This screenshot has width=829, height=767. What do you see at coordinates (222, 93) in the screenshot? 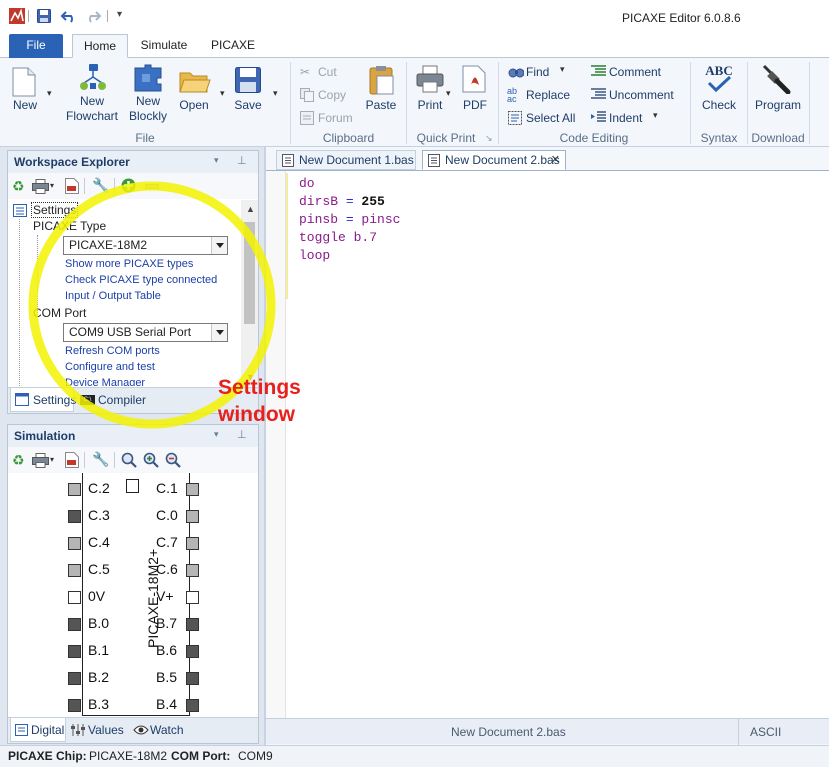
I see `open-dropdown-icon: ▾` at bounding box center [222, 93].